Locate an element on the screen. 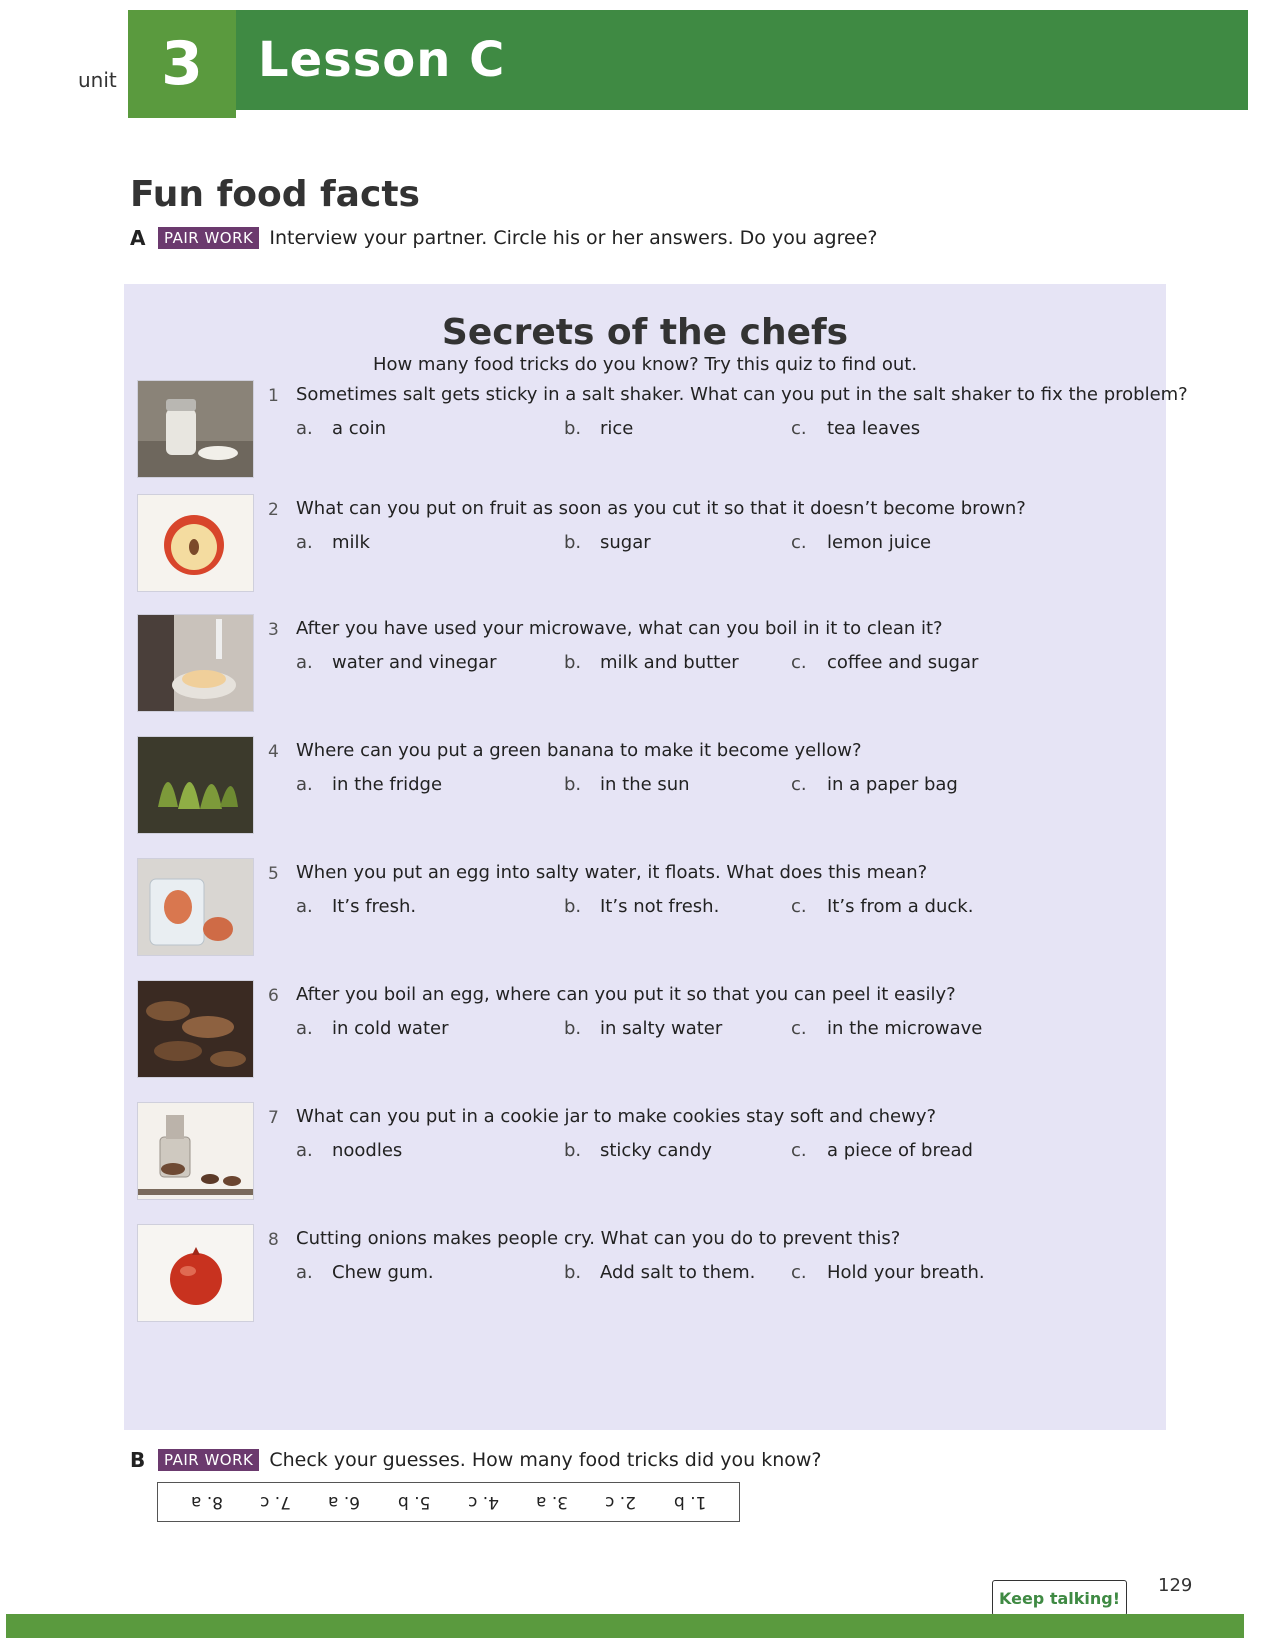  cookie-jar-icon is located at coordinates (195, 1151).